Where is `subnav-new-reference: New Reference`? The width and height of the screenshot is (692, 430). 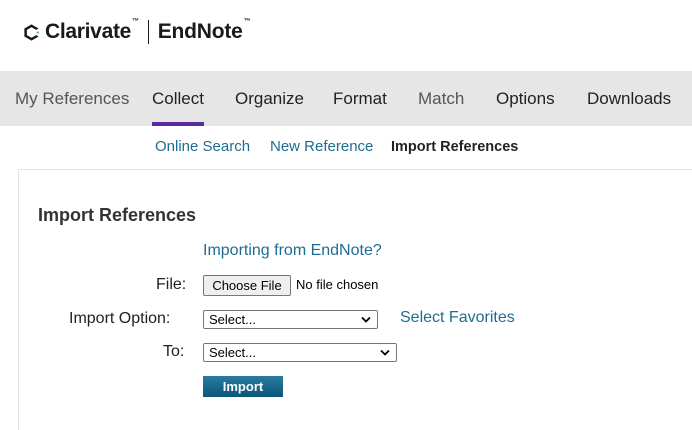 subnav-new-reference: New Reference is located at coordinates (321, 146).